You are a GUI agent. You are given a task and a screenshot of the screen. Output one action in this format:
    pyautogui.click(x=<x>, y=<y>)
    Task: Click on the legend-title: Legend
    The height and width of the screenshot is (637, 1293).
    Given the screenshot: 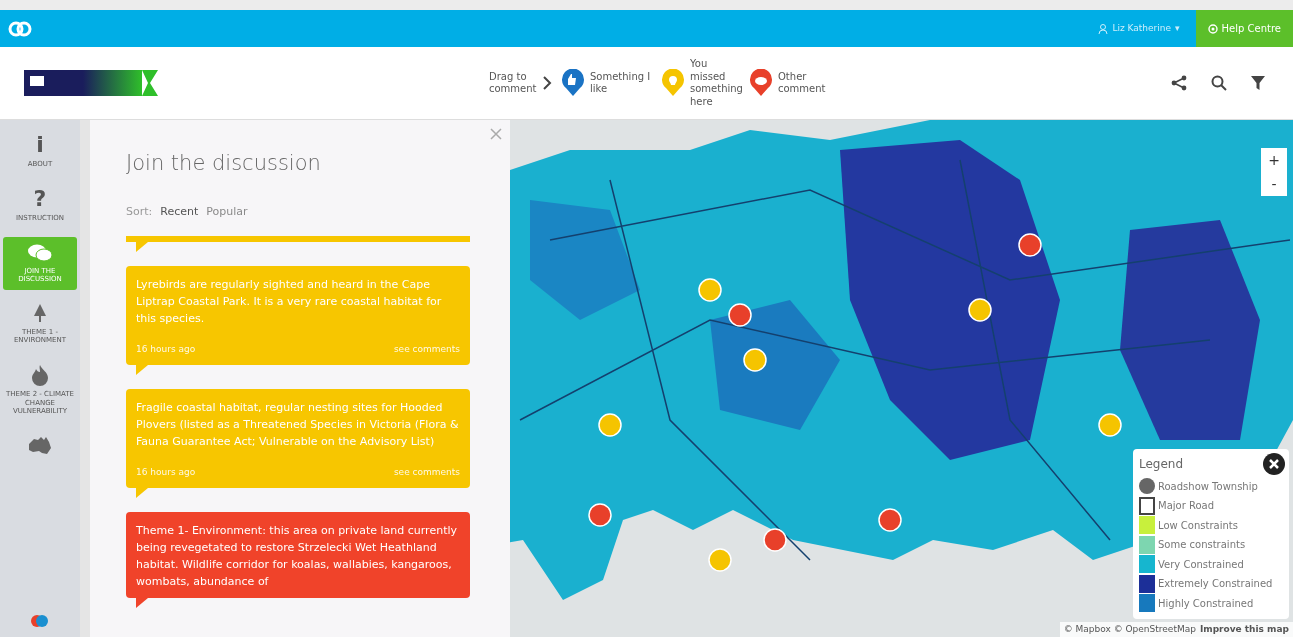 What is the action you would take?
    pyautogui.click(x=1161, y=464)
    